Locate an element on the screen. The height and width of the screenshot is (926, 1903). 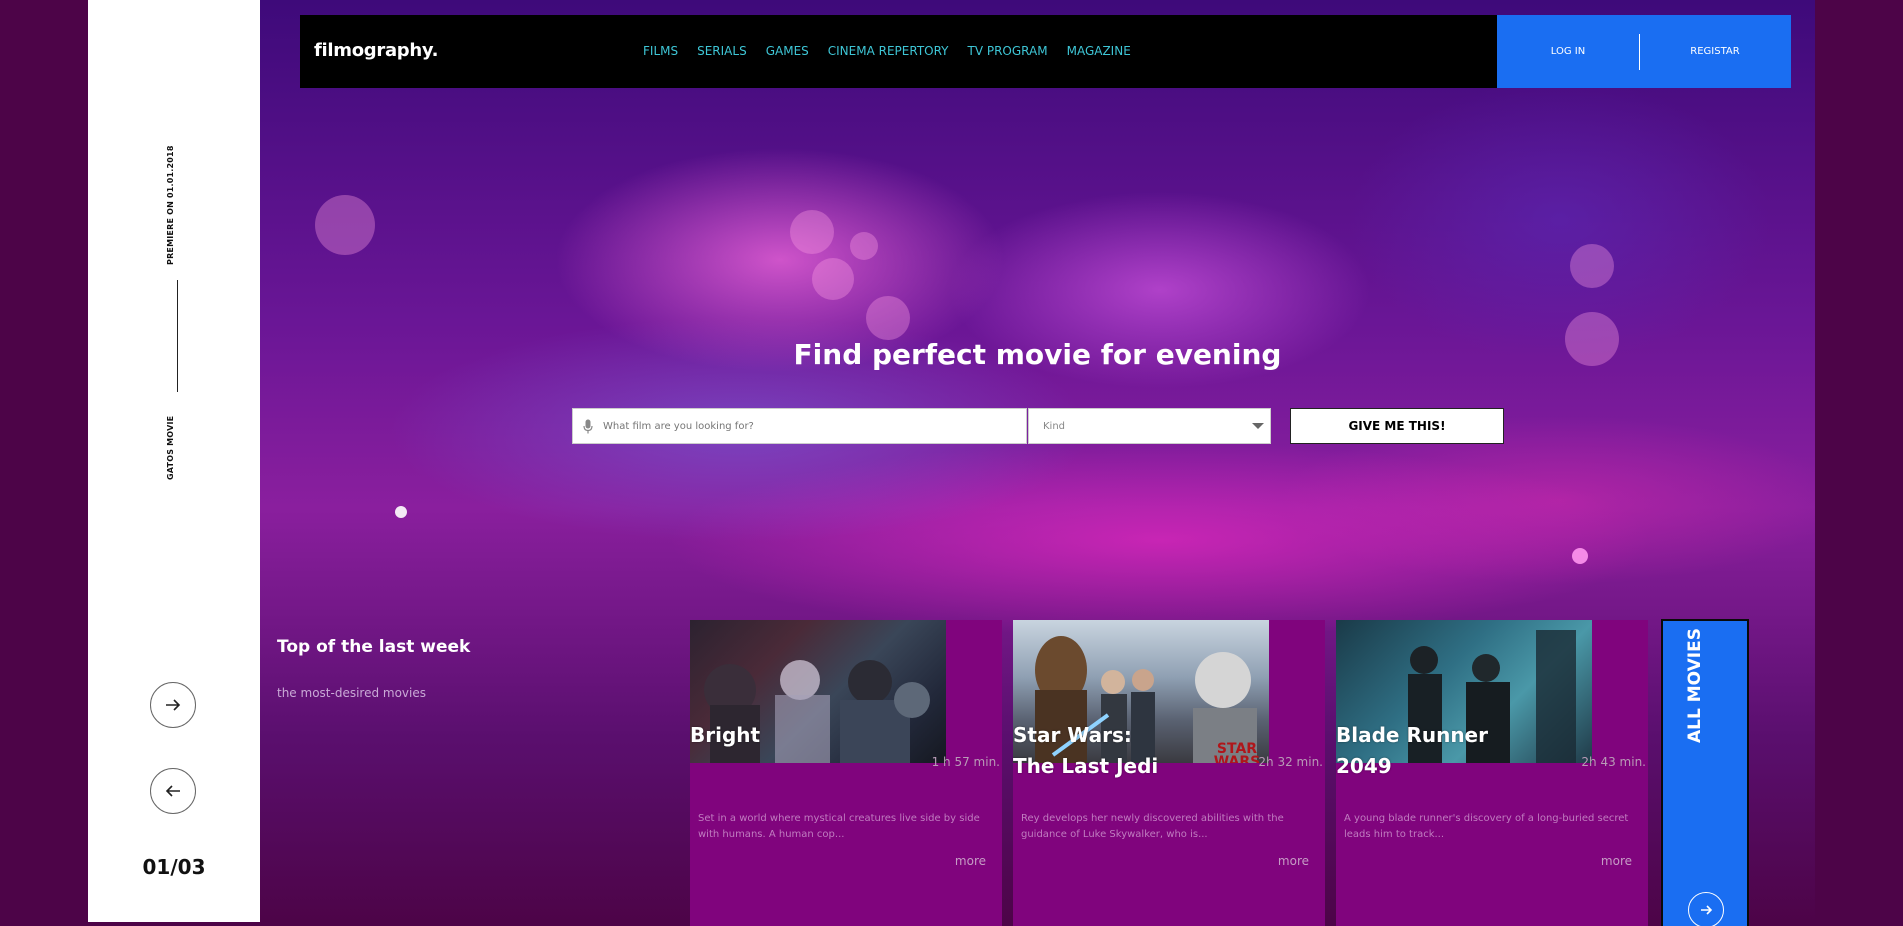
site-logo: filmography. is located at coordinates (376, 50).